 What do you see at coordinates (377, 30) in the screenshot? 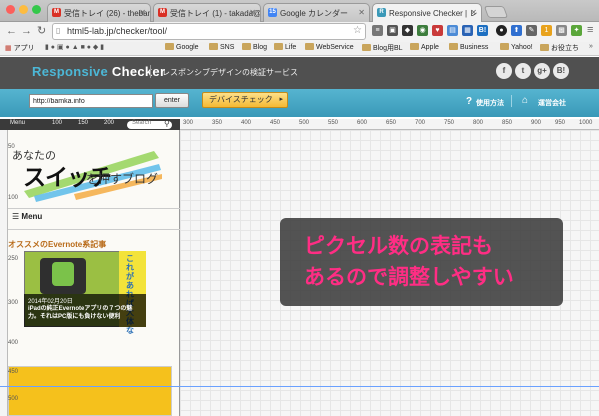
I see `extension-icon: ≡` at bounding box center [377, 30].